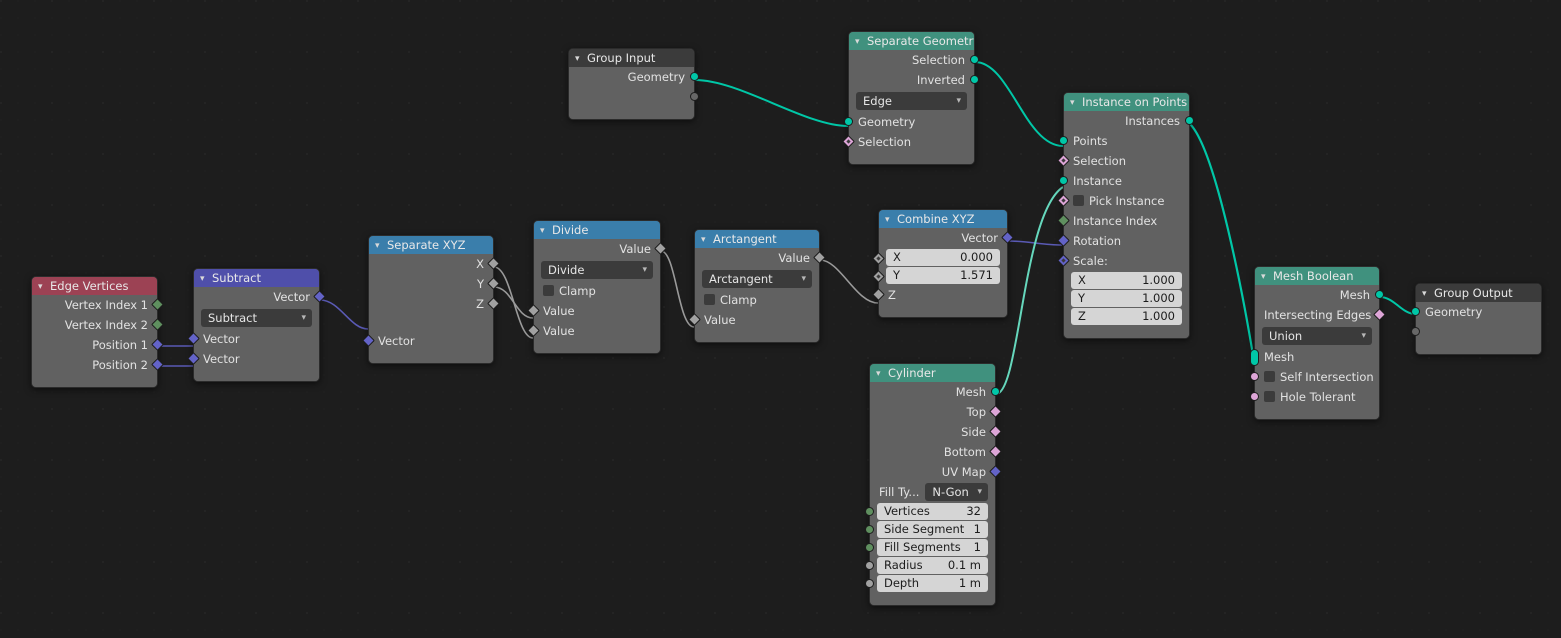  Describe the element at coordinates (1063, 260) in the screenshot. I see `socket-scale-in` at that location.